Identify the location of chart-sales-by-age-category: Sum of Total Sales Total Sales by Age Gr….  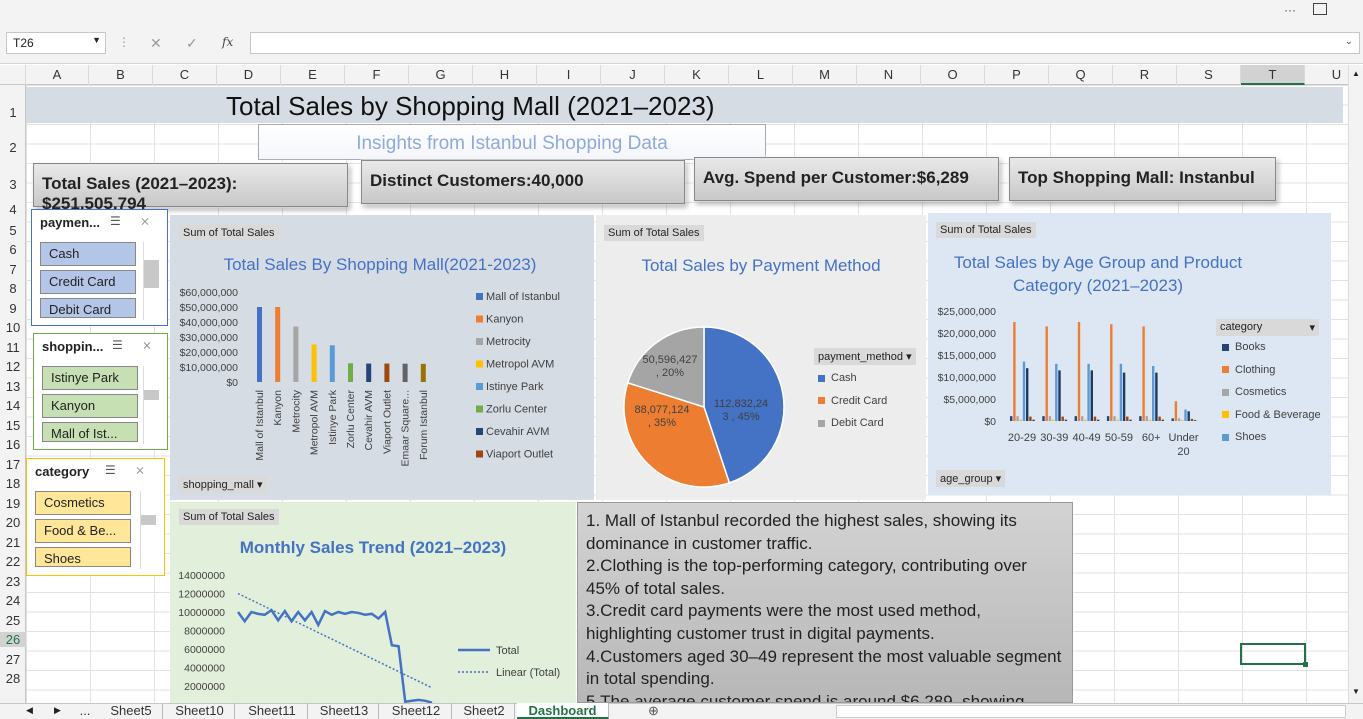
(1129, 354).